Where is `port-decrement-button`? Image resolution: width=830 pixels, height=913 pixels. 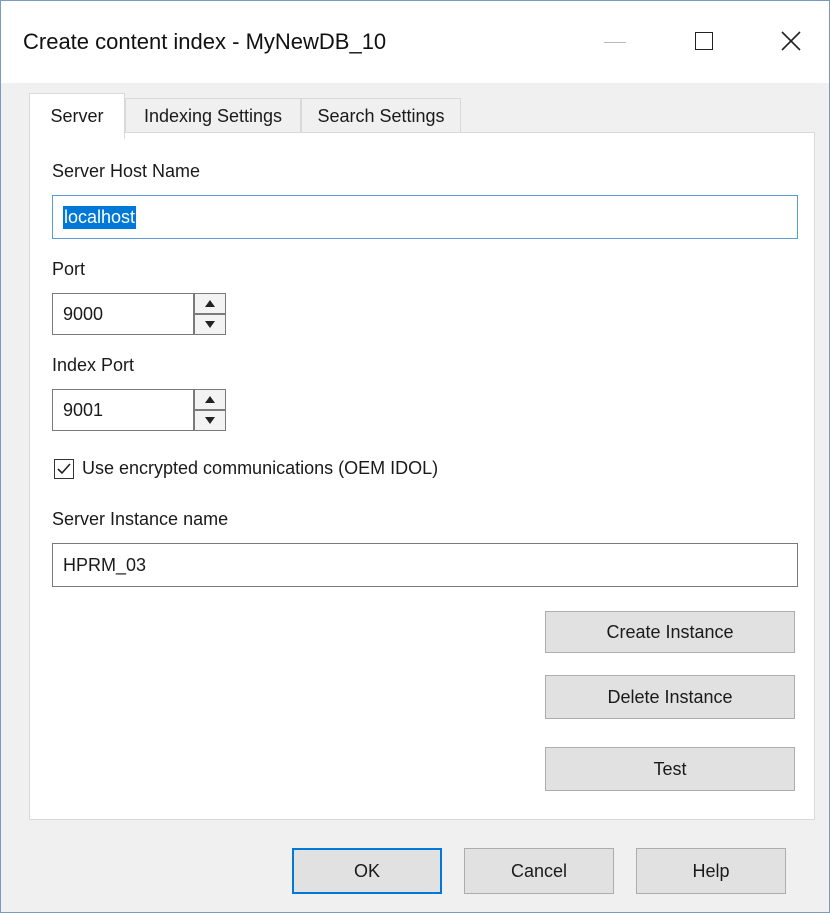
port-decrement-button is located at coordinates (210, 324).